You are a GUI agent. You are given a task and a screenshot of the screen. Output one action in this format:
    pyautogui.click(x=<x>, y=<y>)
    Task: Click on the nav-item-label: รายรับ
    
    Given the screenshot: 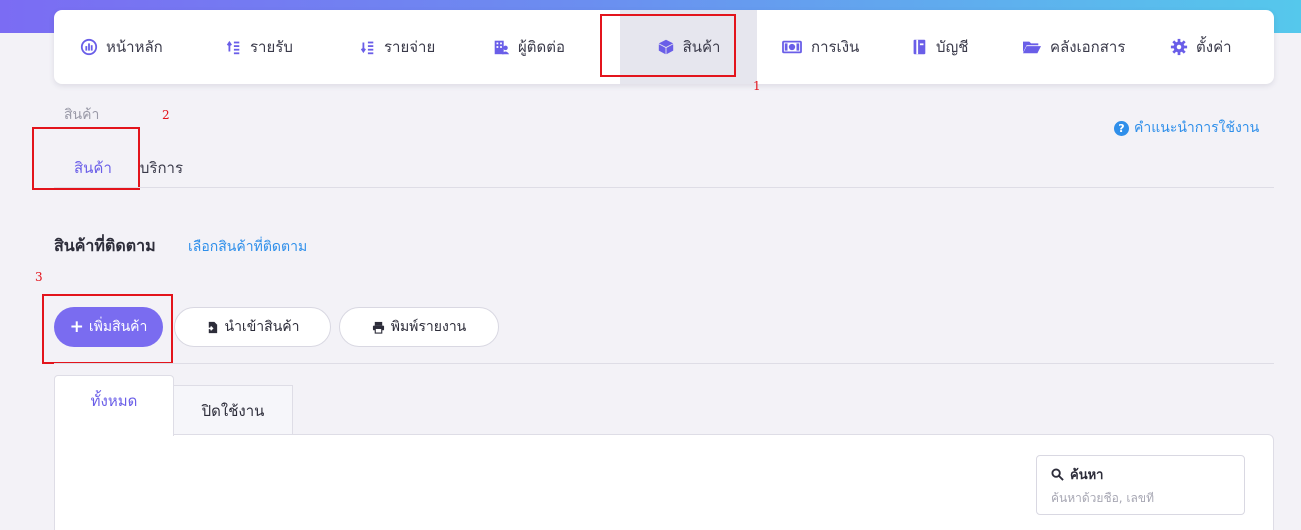 What is the action you would take?
    pyautogui.click(x=271, y=47)
    